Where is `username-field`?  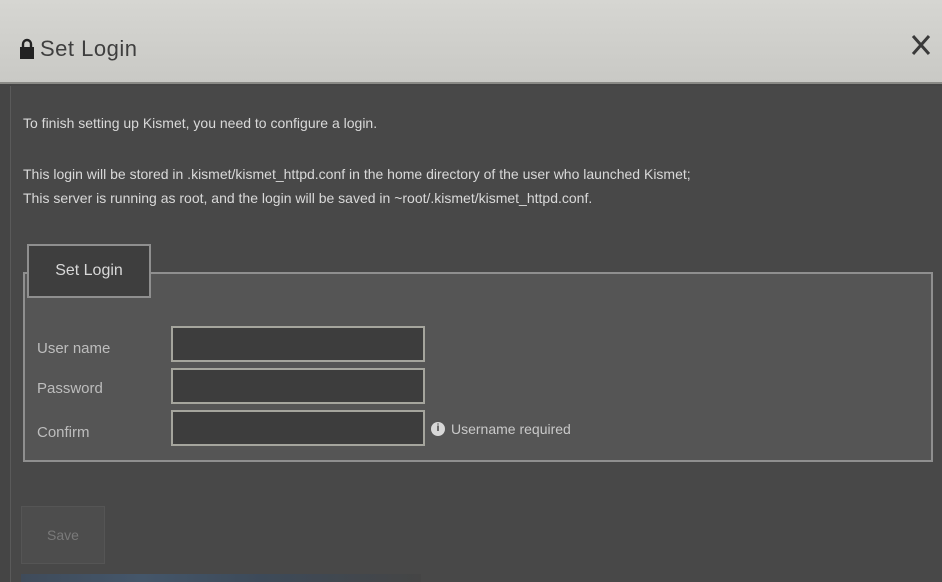 username-field is located at coordinates (298, 344).